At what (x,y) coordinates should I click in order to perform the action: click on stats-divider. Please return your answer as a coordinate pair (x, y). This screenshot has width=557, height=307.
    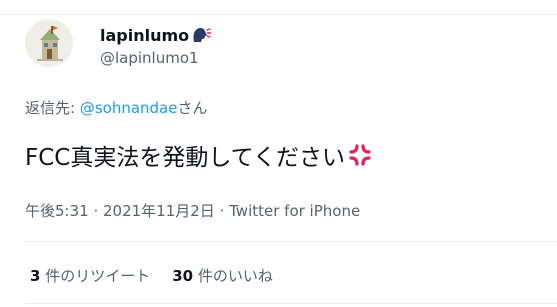
    Looking at the image, I should click on (291, 241).